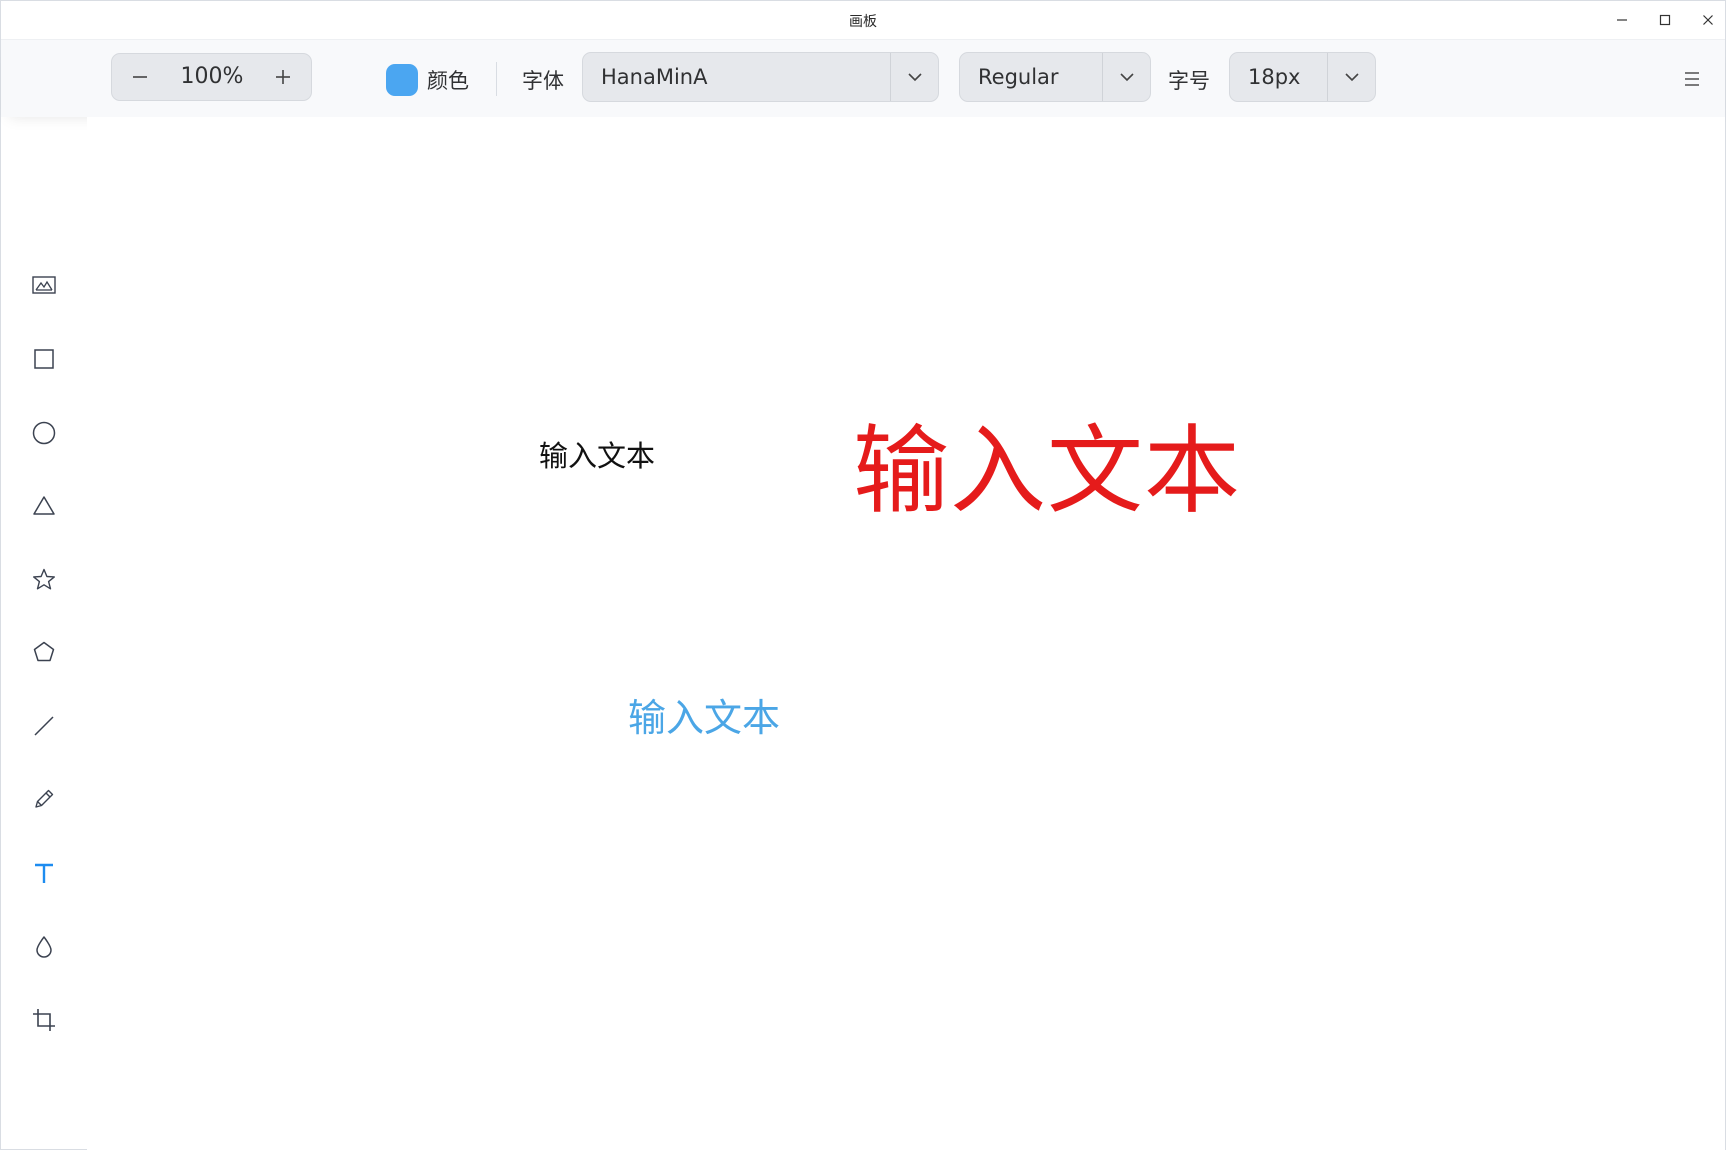 Image resolution: width=1726 pixels, height=1150 pixels. I want to click on minimize-icon, so click(1622, 20).